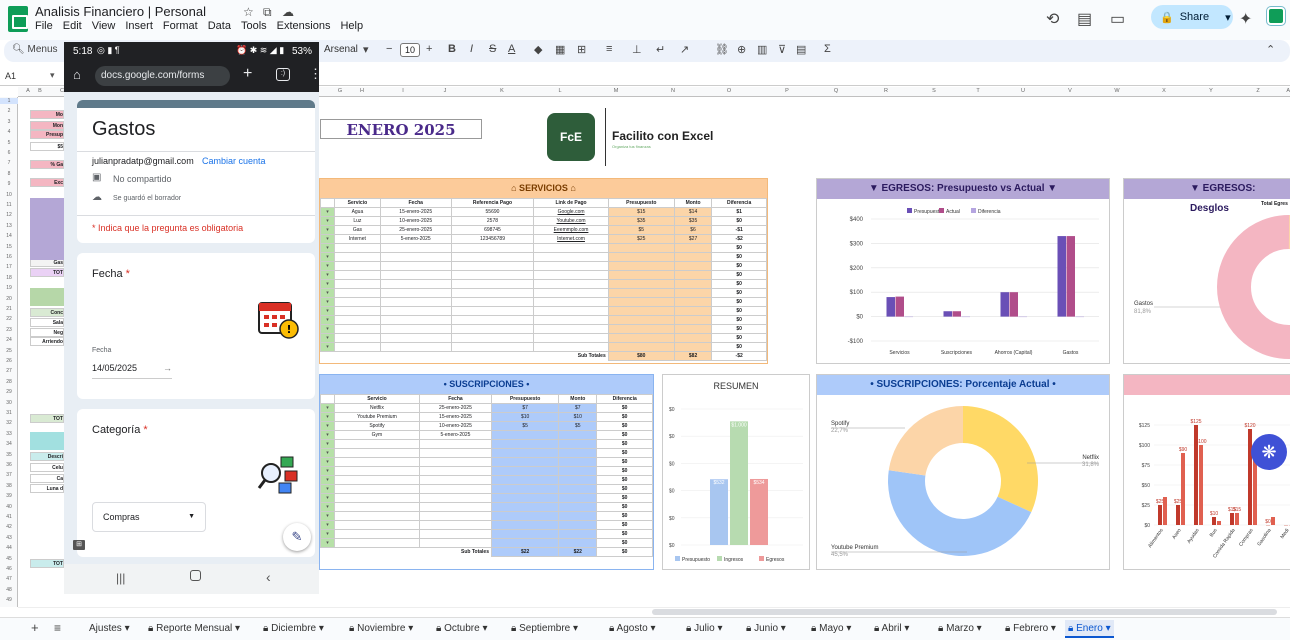 Image resolution: width=1290 pixels, height=640 pixels. I want to click on document-title: Analisis Financiero | Personal, so click(120, 11).